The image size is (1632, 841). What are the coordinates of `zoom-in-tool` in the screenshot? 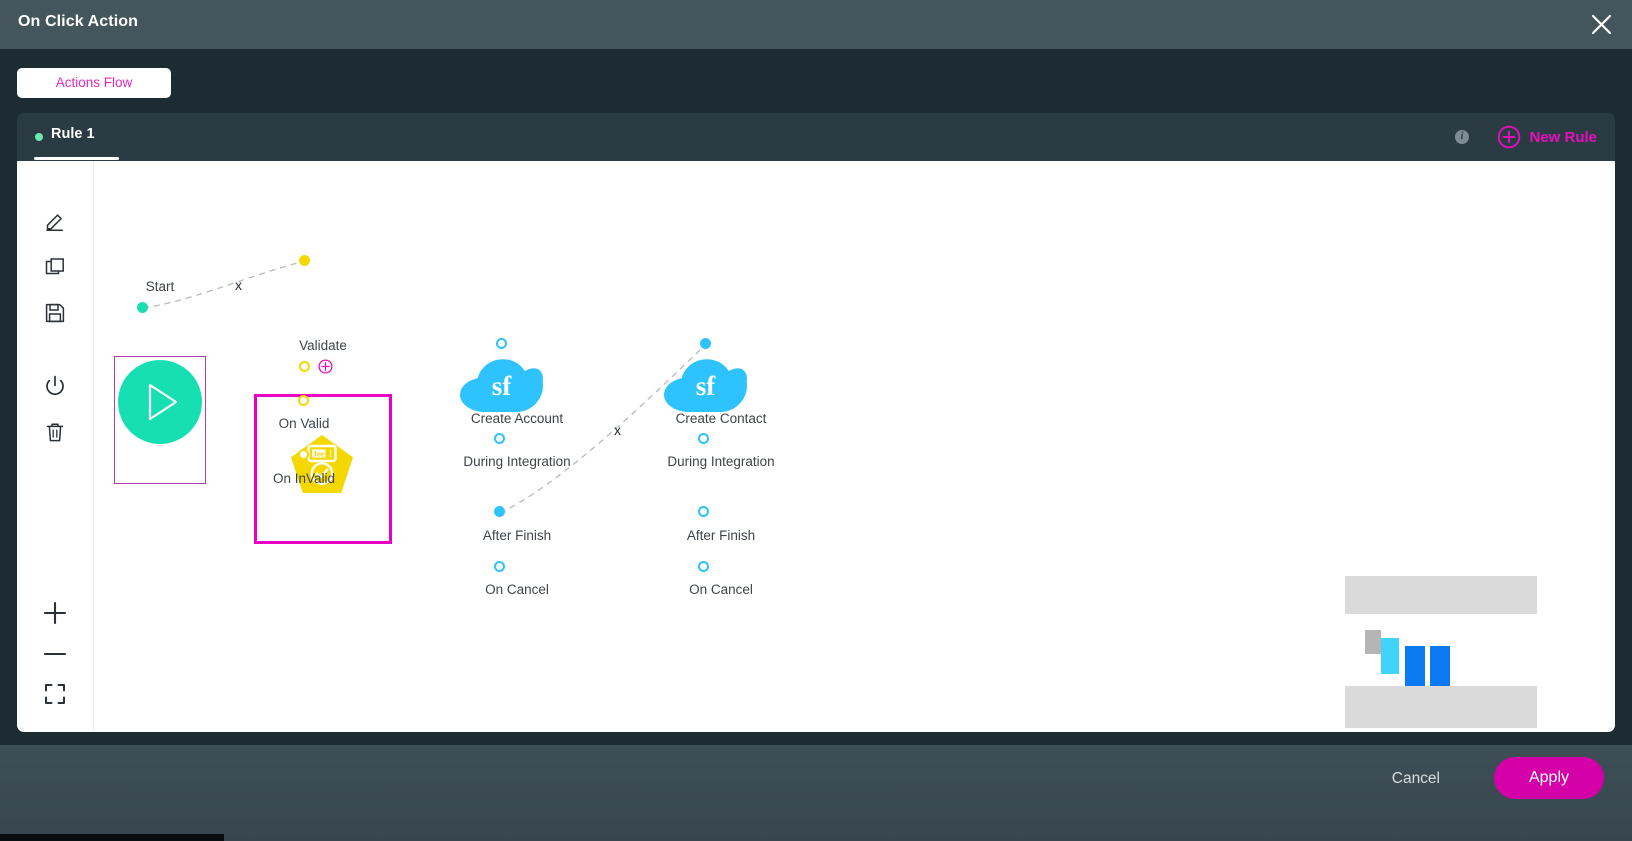 It's located at (55, 613).